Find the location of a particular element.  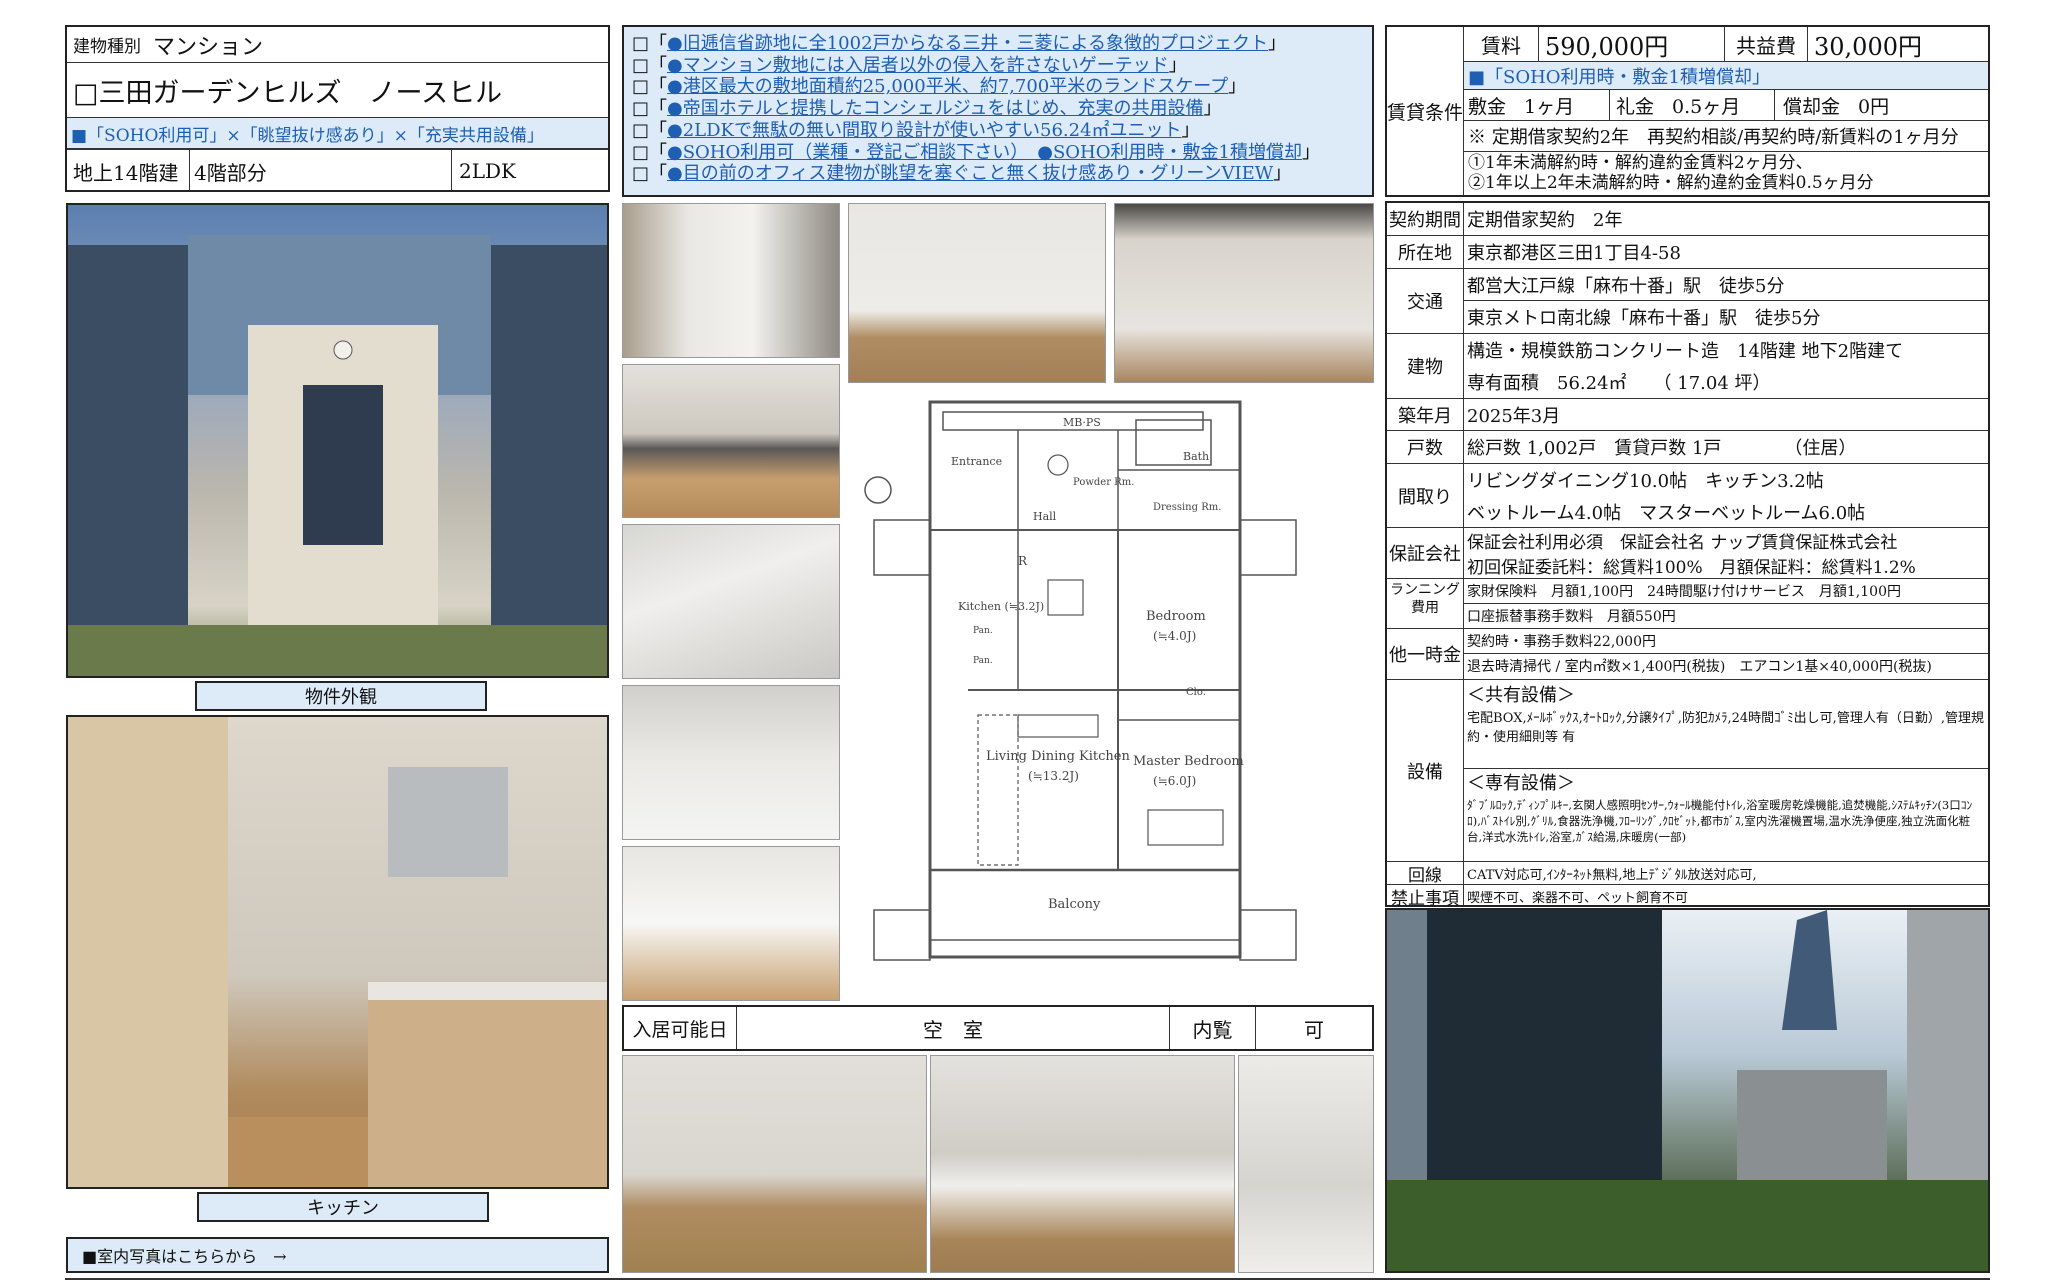

feature-item: □「●旧逓信省跡地に全1002戸からなる三井・三菱による象徴的プロジェクト」 is located at coordinates (998, 44).